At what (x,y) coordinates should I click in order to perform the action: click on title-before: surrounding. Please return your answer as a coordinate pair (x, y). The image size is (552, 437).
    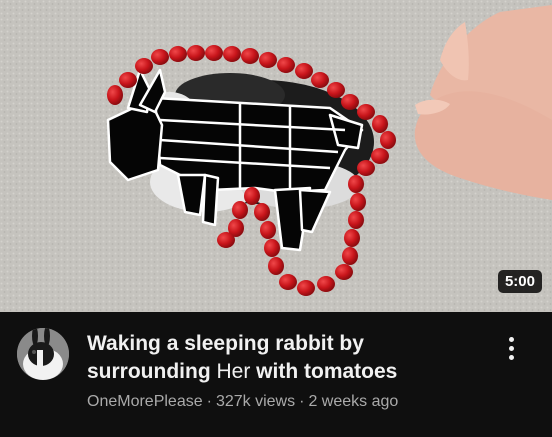
    Looking at the image, I should click on (152, 371).